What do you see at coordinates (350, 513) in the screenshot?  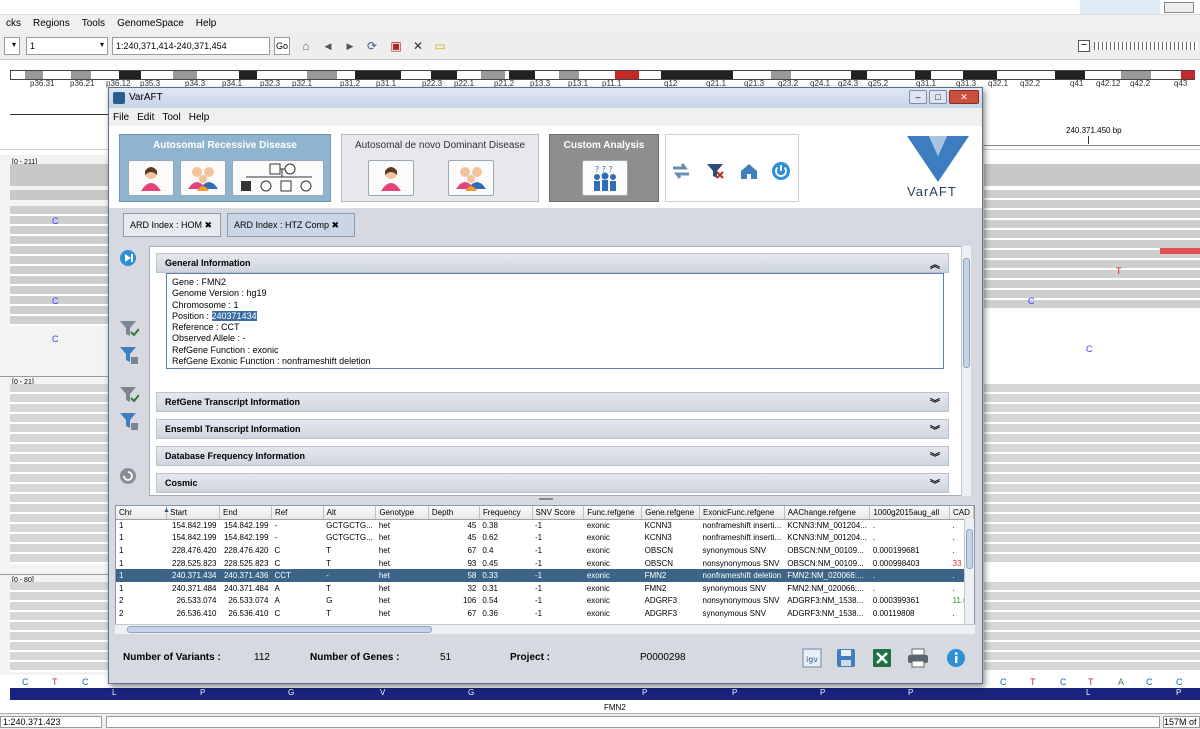 I see `column-header: Alt` at bounding box center [350, 513].